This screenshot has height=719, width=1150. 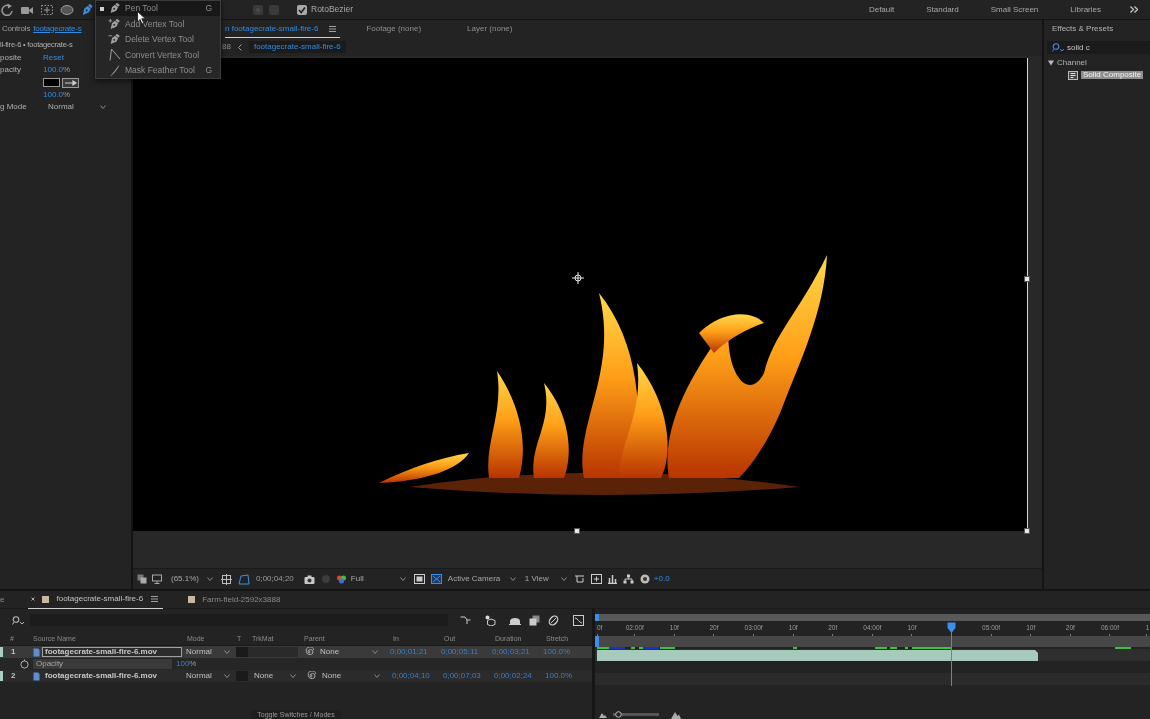 I want to click on workspace-tab: Small Screen, so click(x=1014, y=9).